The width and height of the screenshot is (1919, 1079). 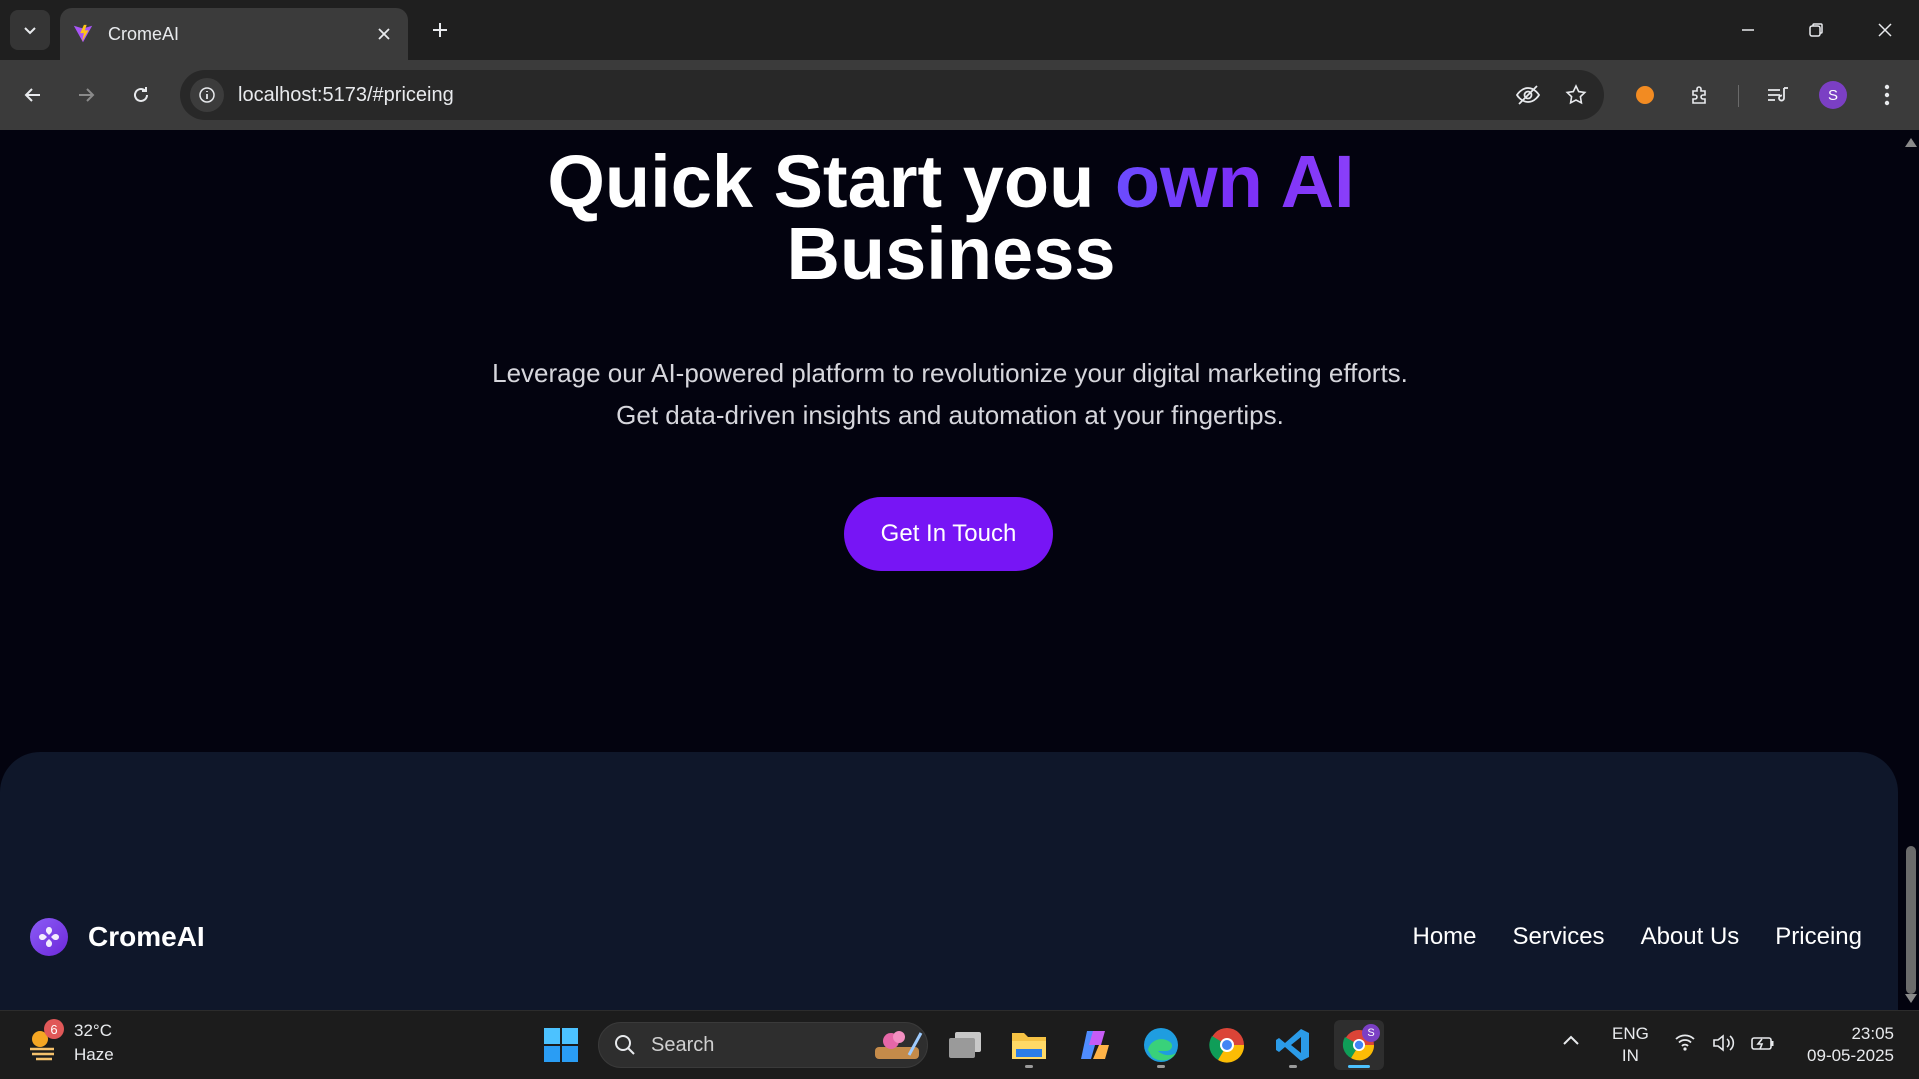 I want to click on language-indicator: ENG IN, so click(x=1630, y=1045).